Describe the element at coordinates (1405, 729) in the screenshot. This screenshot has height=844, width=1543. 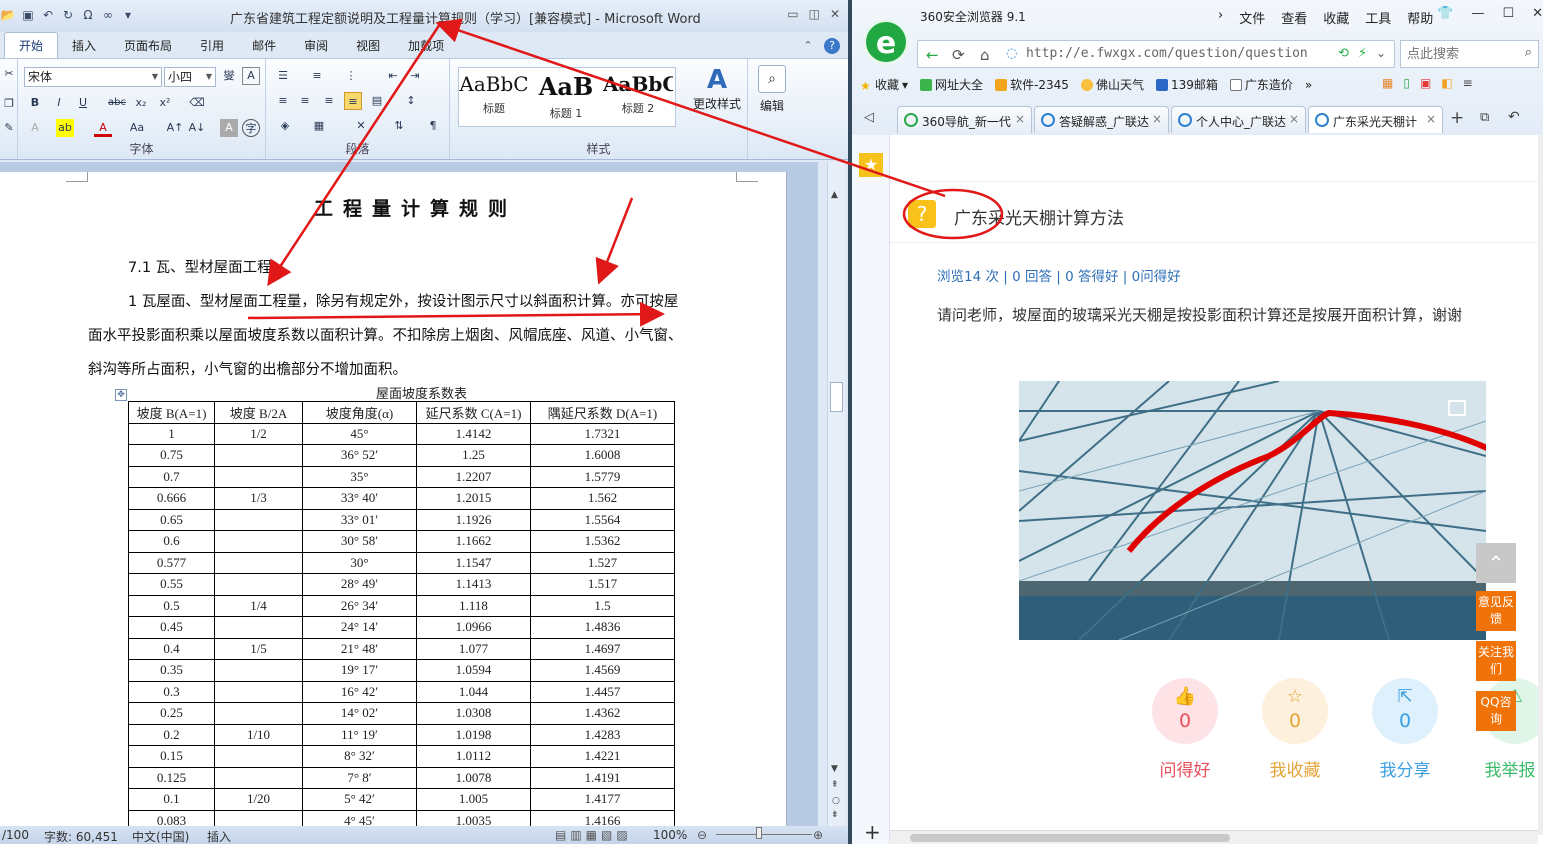
I see `share-button: ⇱ 0 我分享` at that location.